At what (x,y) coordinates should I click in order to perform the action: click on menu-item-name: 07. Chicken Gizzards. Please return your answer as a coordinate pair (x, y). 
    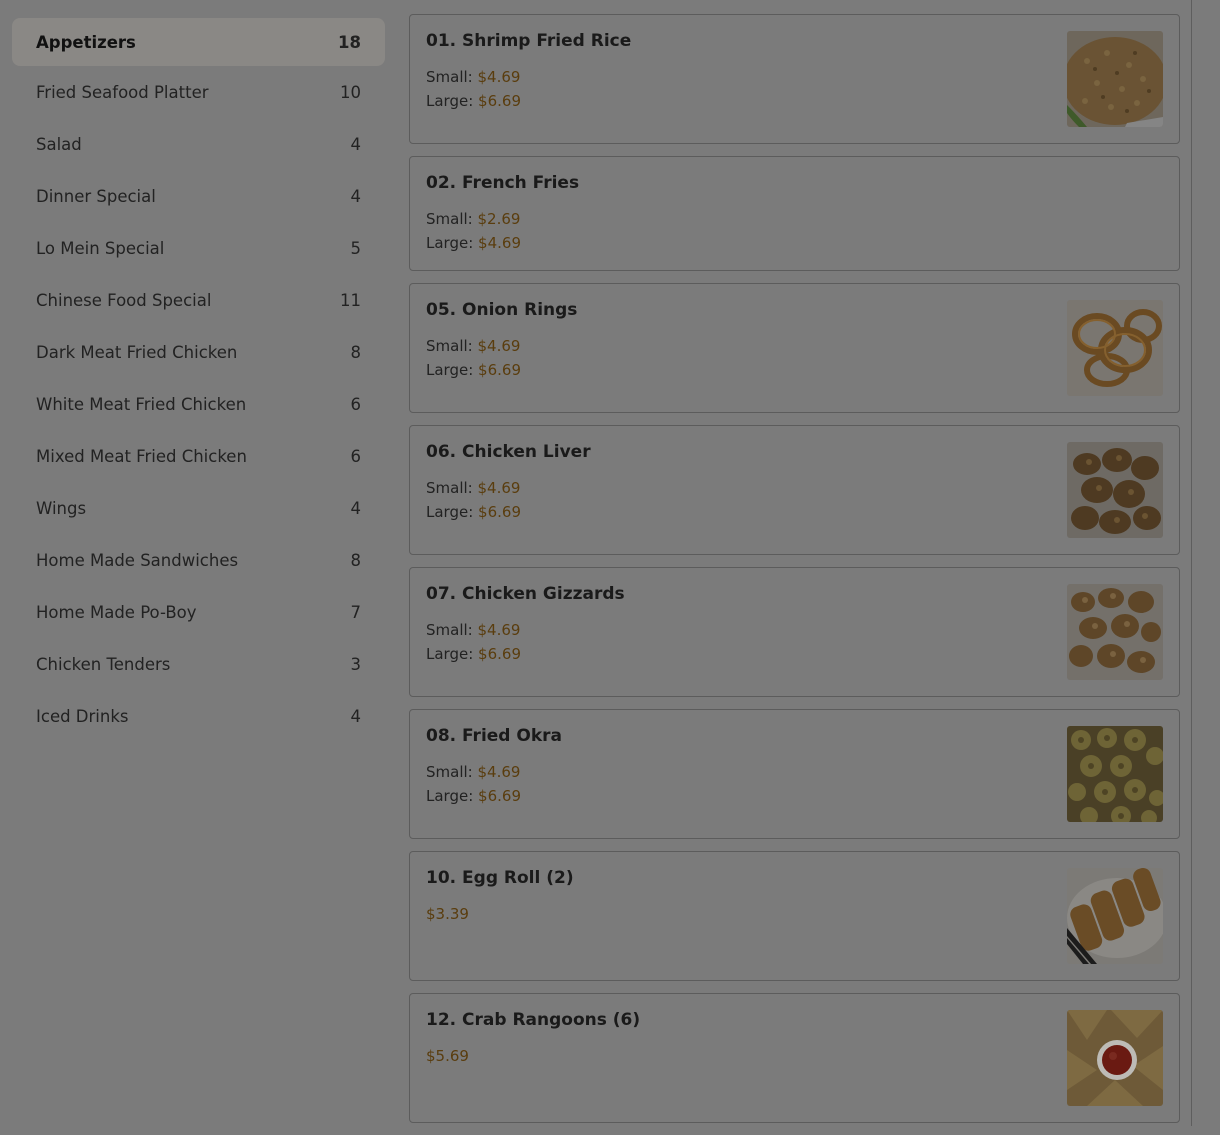
    Looking at the image, I should click on (525, 594).